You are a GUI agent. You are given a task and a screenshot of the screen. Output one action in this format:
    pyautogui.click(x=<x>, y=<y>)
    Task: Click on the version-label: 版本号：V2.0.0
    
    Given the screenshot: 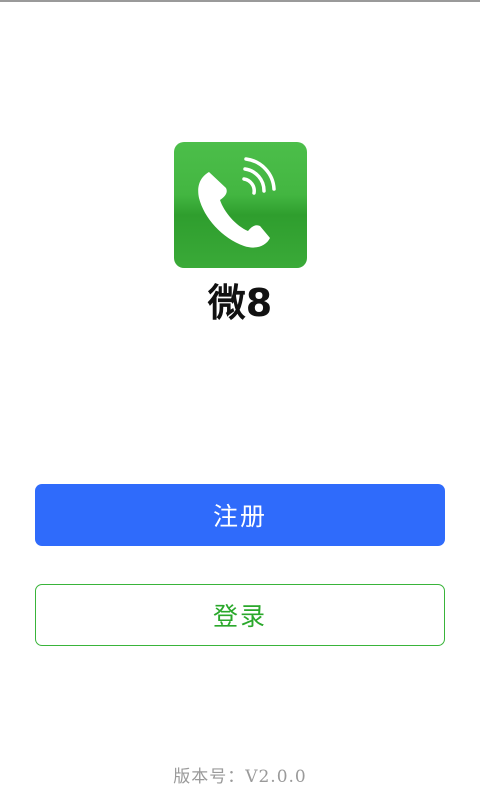 What is the action you would take?
    pyautogui.click(x=240, y=777)
    